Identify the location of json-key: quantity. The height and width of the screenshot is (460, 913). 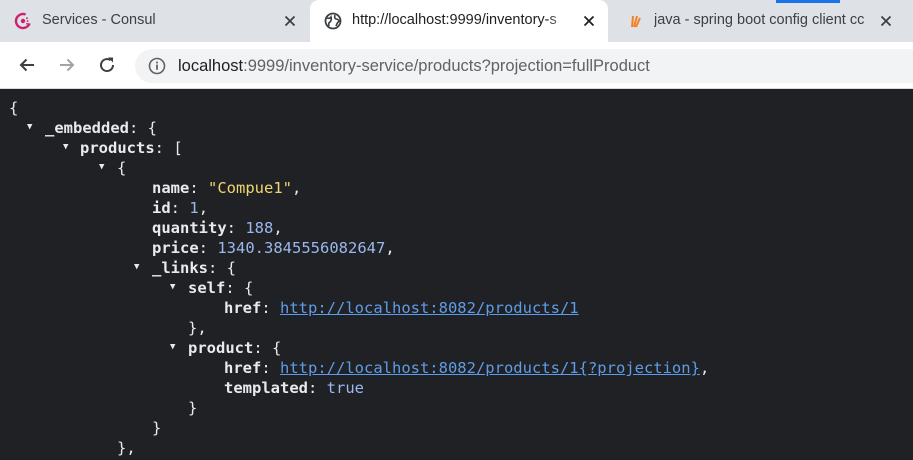
(189, 228).